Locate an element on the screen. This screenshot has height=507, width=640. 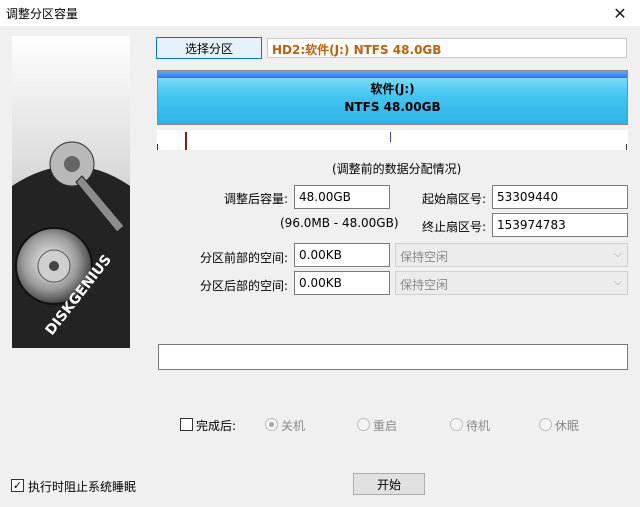
space-before-label: 分区前部的空间: is located at coordinates (243, 258).